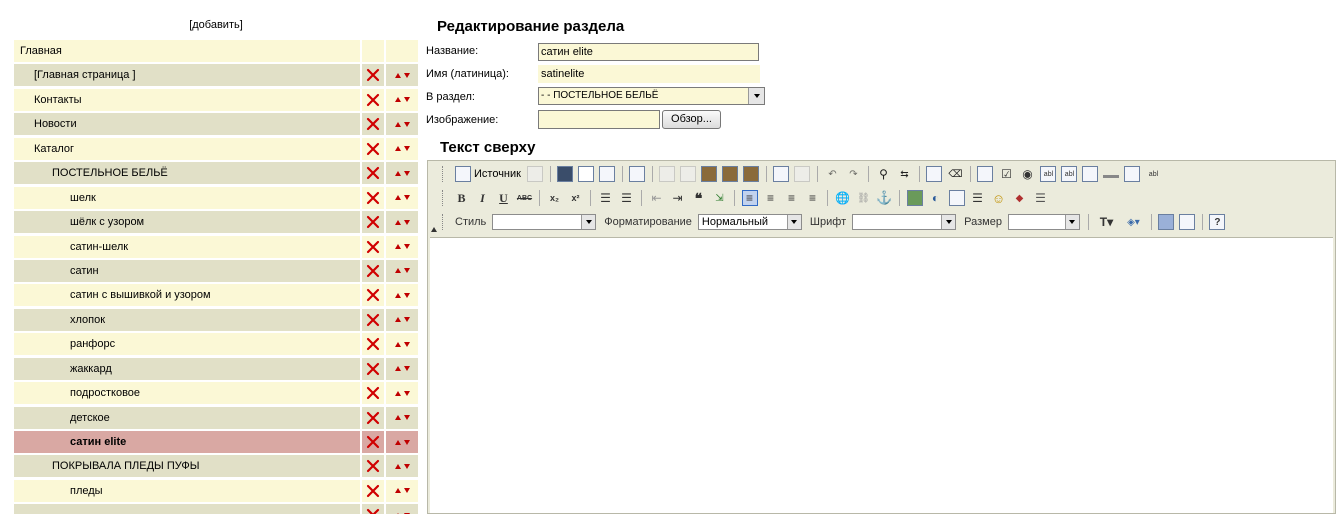 The width and height of the screenshot is (1344, 514). Describe the element at coordinates (504, 198) in the screenshot. I see `underline-button: U` at that location.